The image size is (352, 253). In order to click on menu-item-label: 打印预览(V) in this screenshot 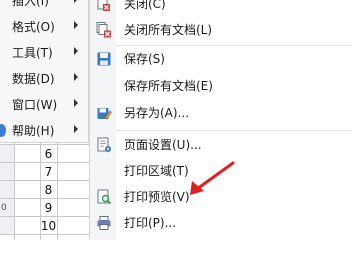, I will do `click(157, 197)`.